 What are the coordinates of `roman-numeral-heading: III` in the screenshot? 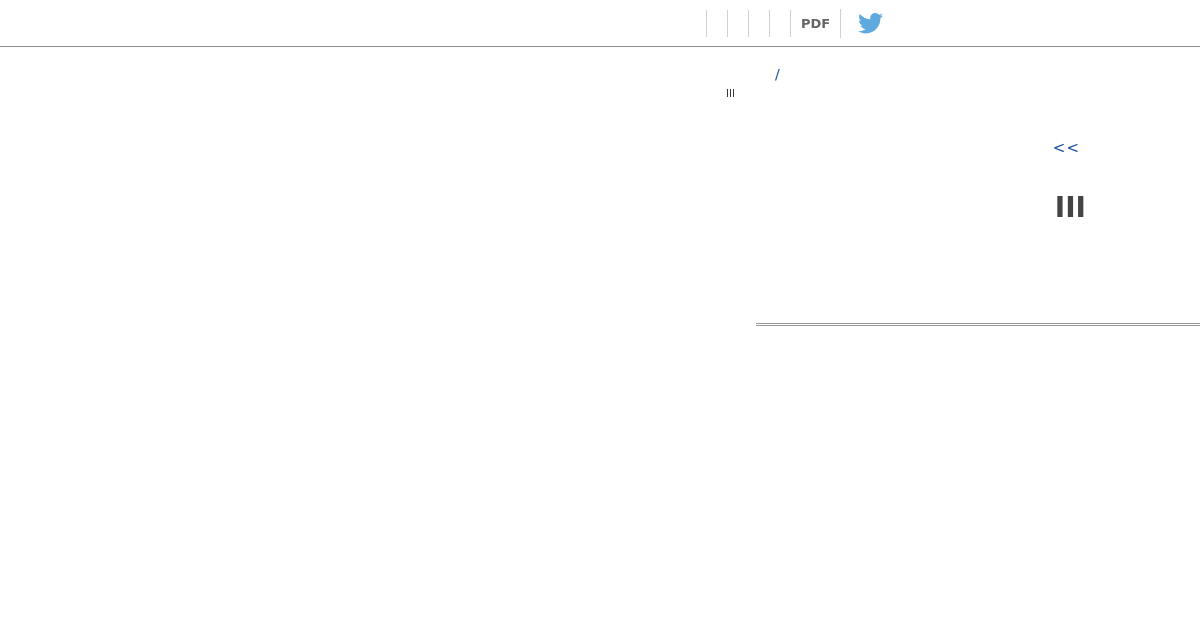 It's located at (1070, 208).